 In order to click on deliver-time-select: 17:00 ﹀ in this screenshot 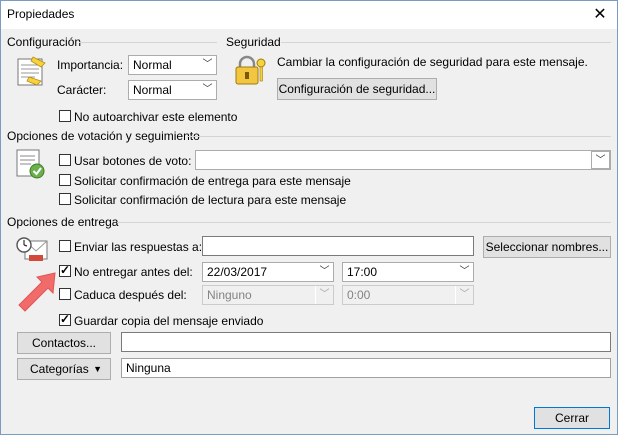, I will do `click(408, 272)`.